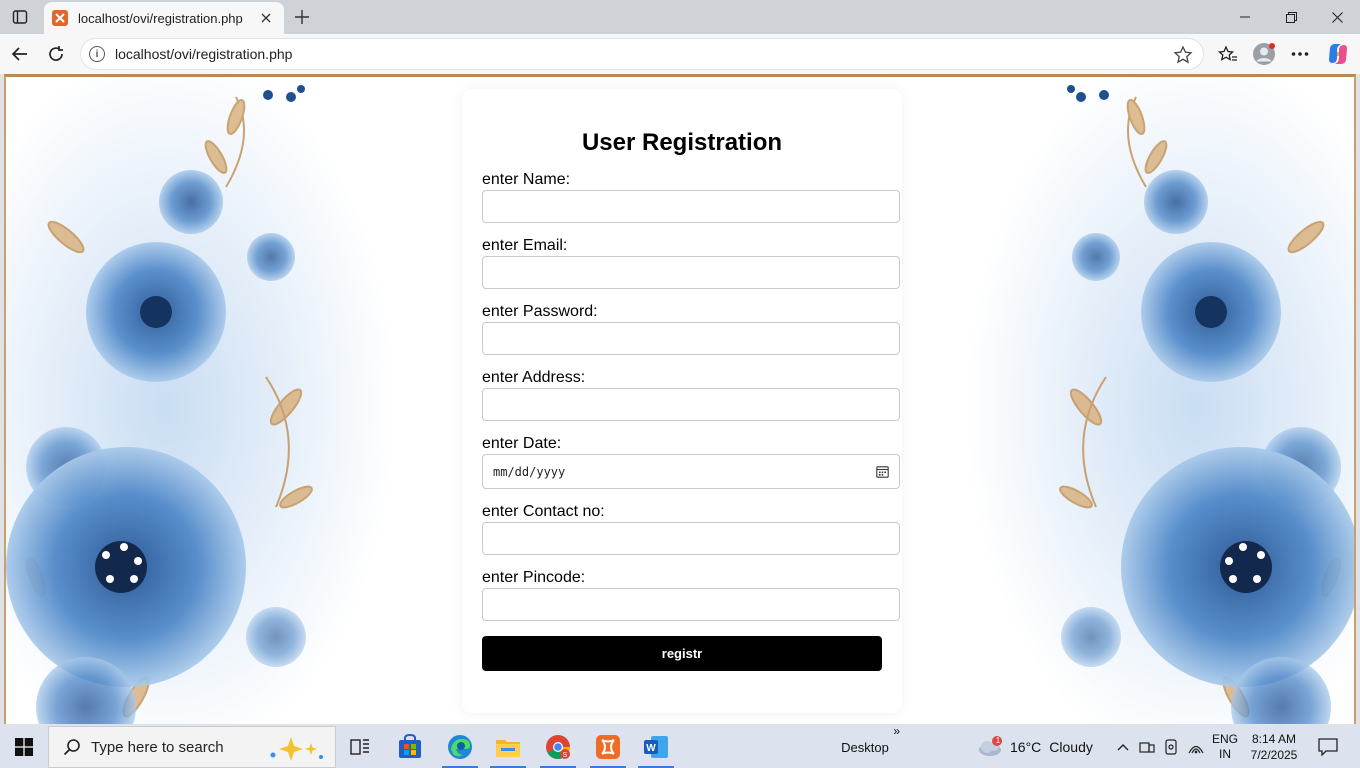 The width and height of the screenshot is (1360, 768). What do you see at coordinates (1224, 739) in the screenshot?
I see `language-line1: ENG` at bounding box center [1224, 739].